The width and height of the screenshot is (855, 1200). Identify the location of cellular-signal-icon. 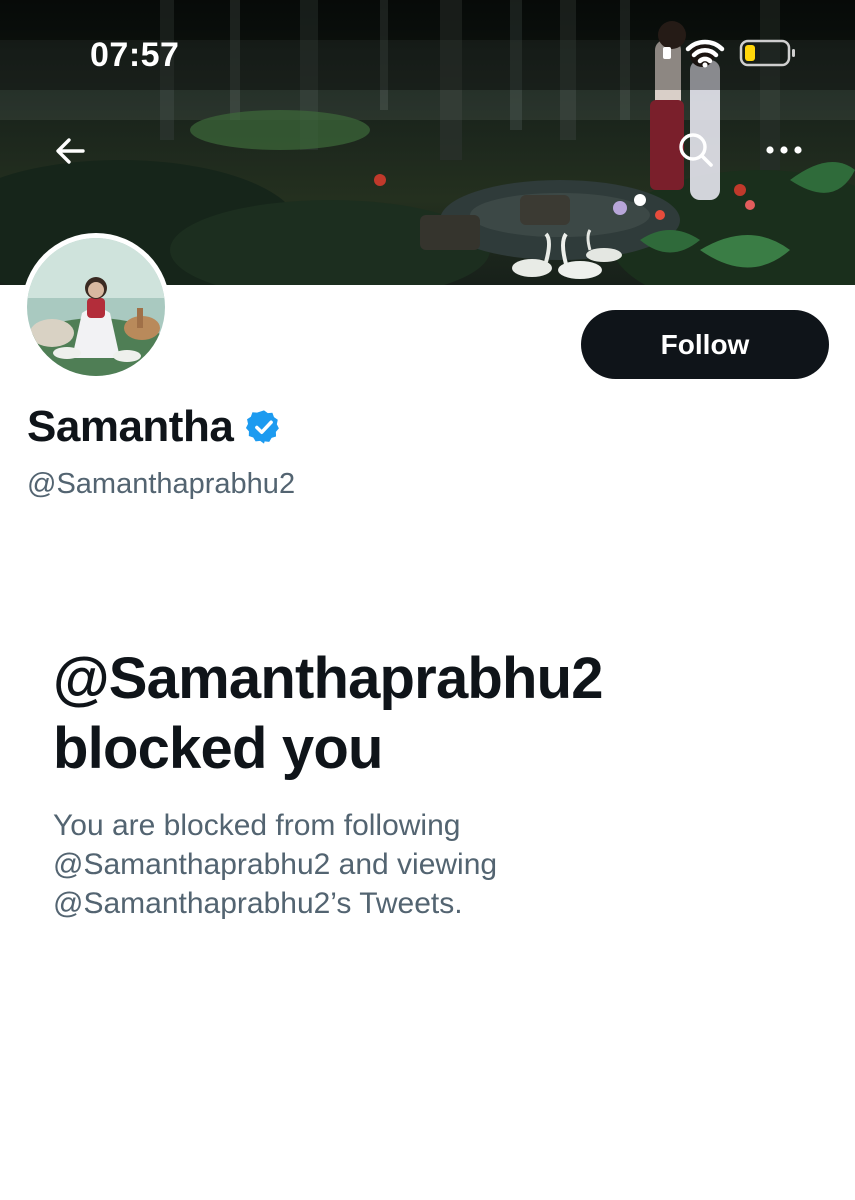
(667, 53).